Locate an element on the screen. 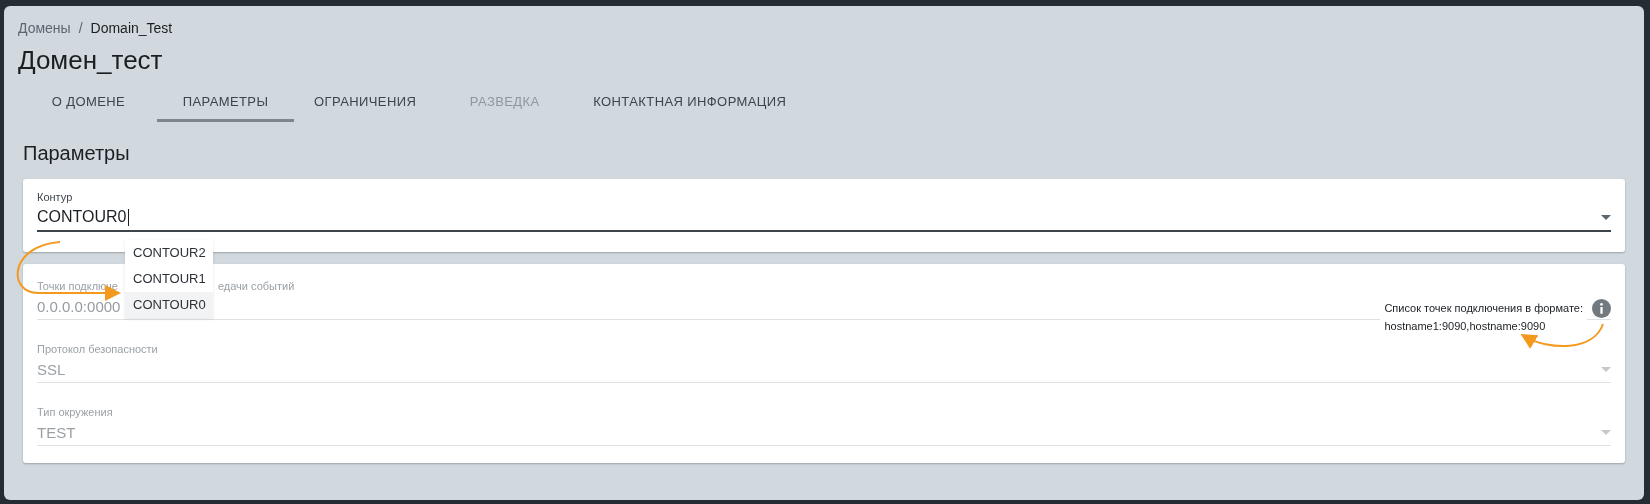  tab: ОГРАНИЧЕНИЯ is located at coordinates (365, 104).